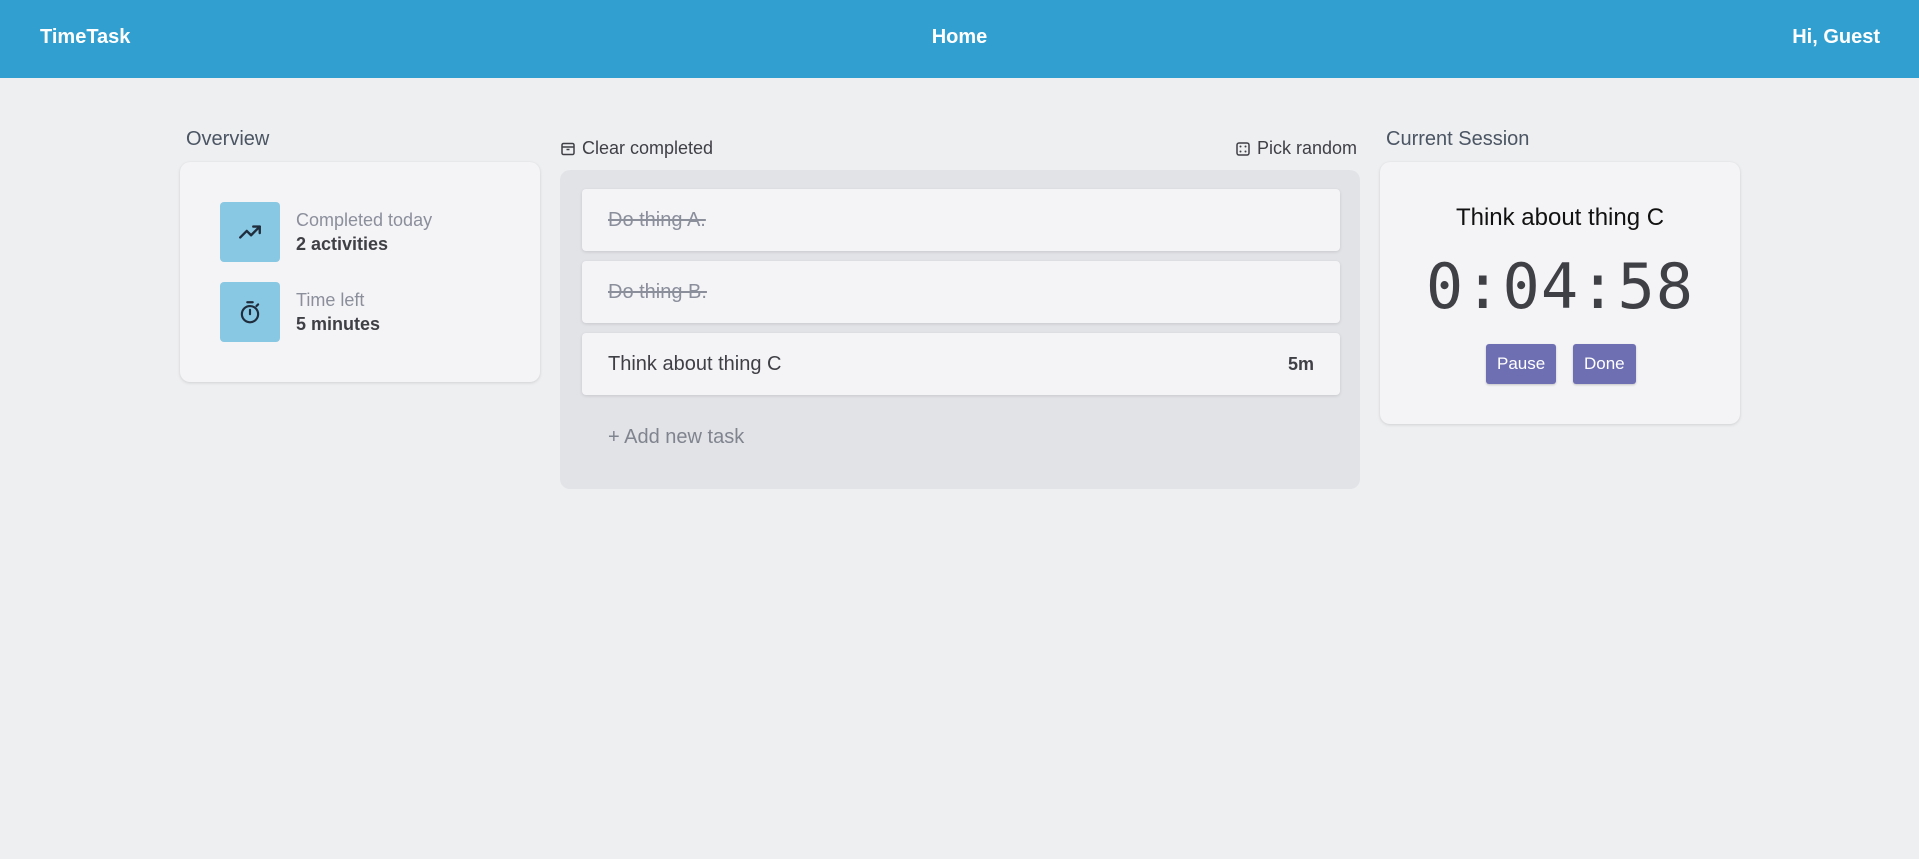  I want to click on nav-home-link: Home, so click(960, 37).